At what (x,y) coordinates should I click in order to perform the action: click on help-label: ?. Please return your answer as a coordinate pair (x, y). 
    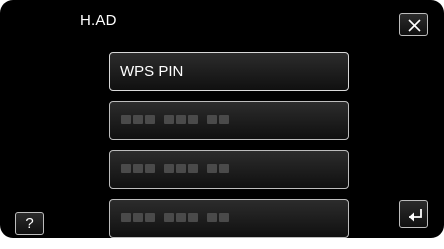
    Looking at the image, I should click on (29, 223).